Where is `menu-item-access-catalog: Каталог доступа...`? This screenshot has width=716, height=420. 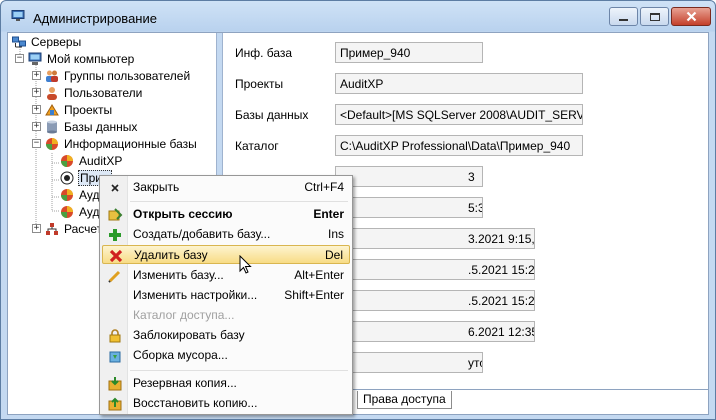 menu-item-access-catalog: Каталог доступа... is located at coordinates (226, 315).